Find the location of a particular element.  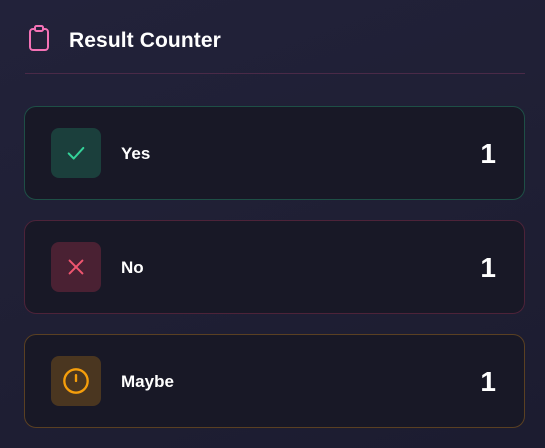

page-title: Result Counter is located at coordinates (145, 40).